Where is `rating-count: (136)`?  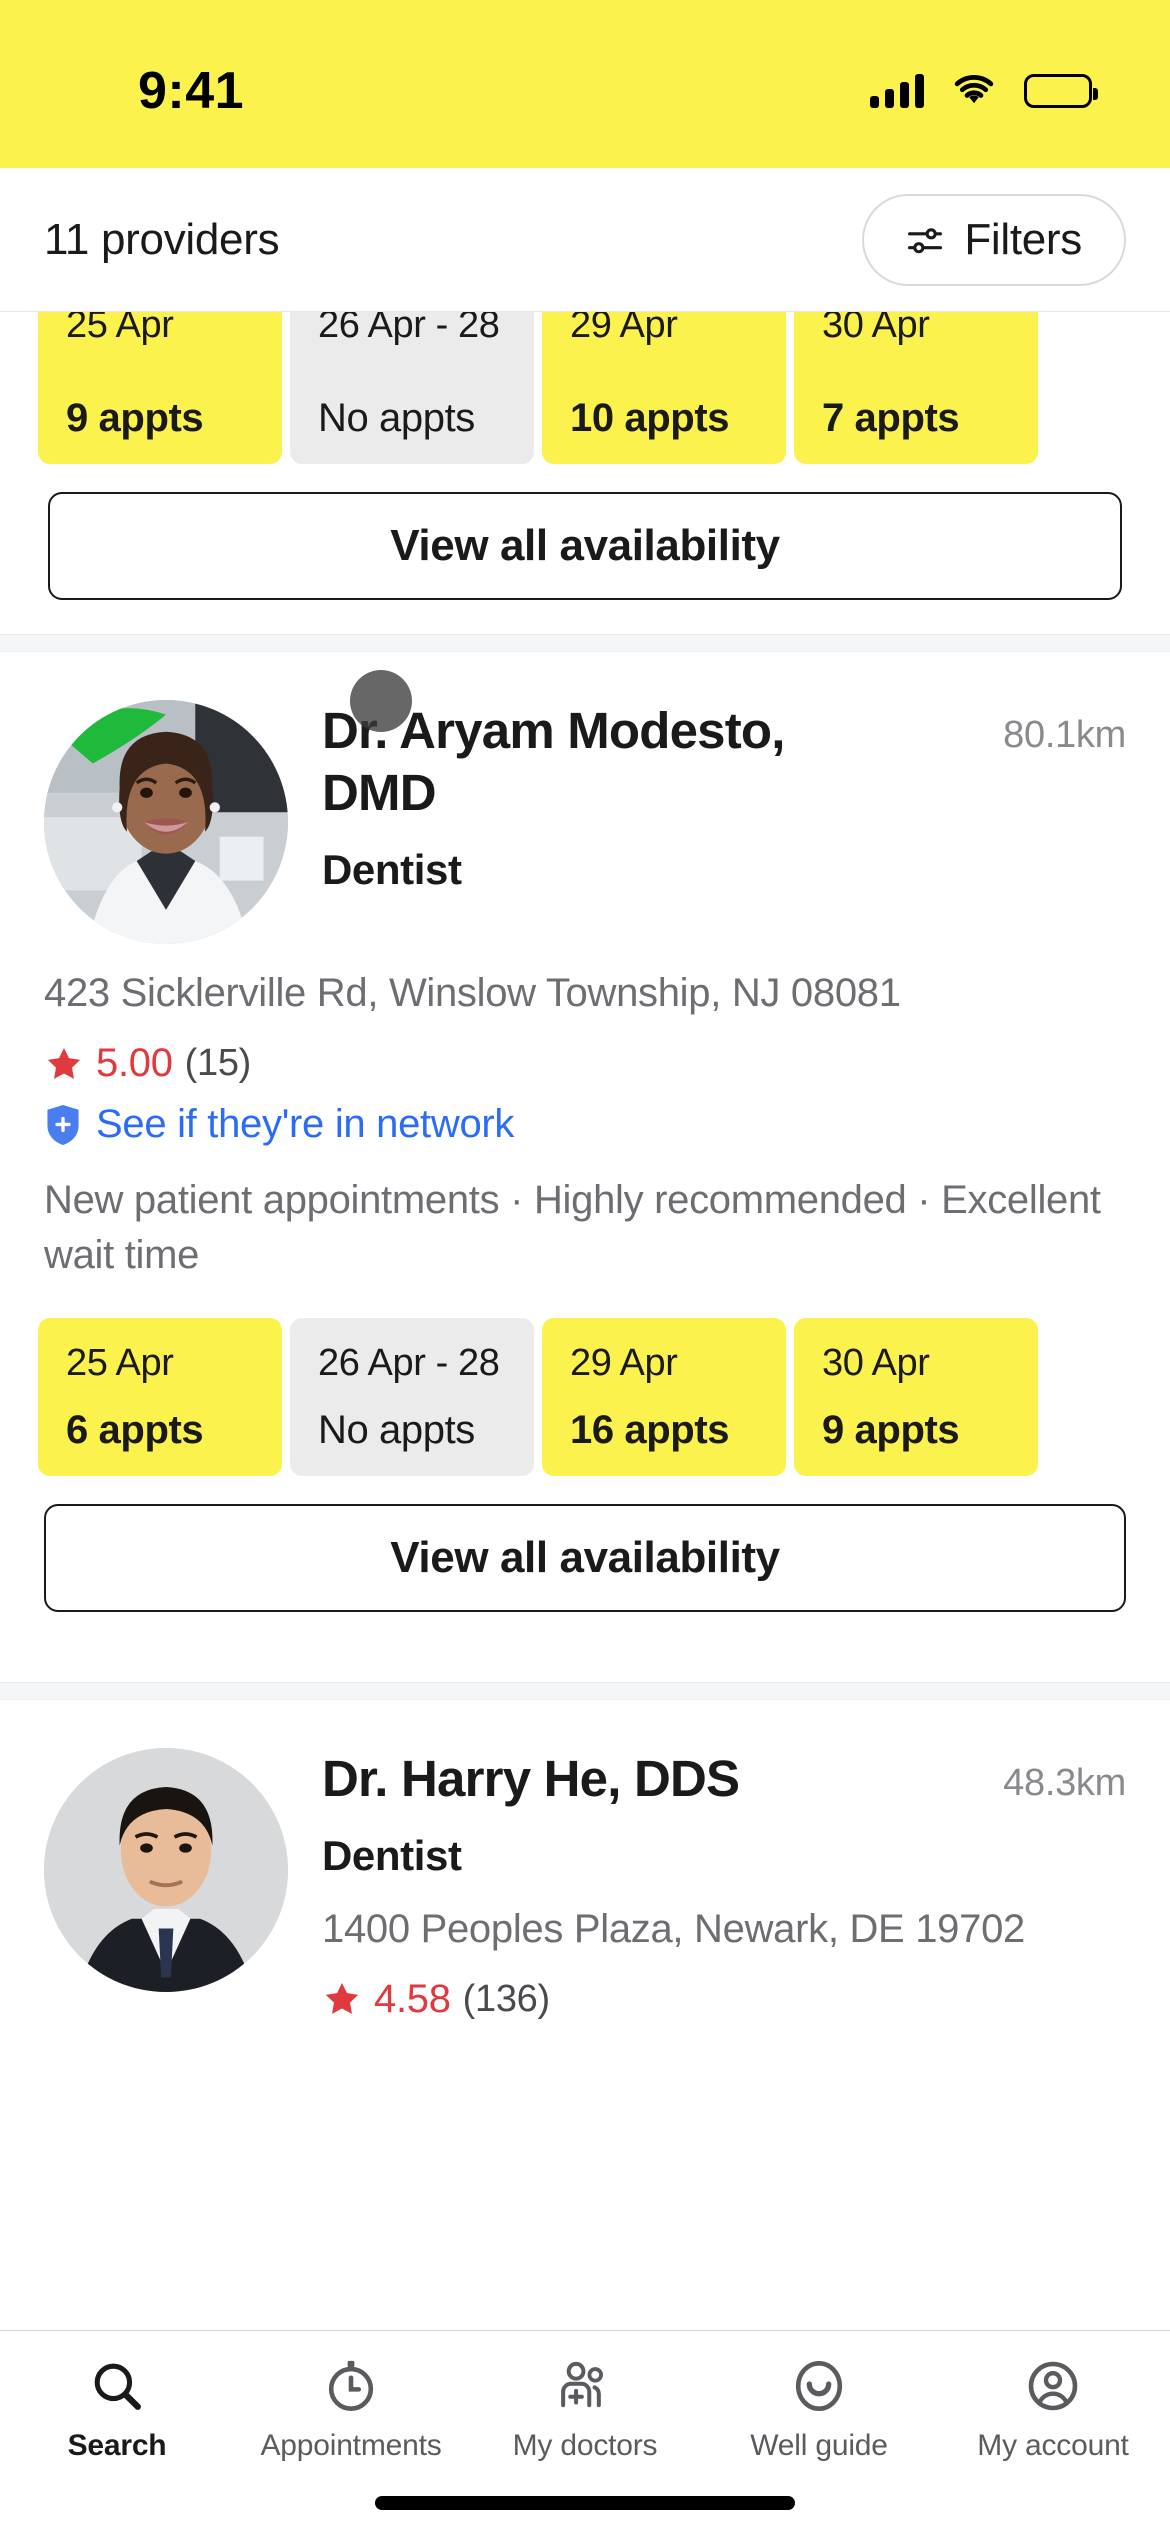 rating-count: (136) is located at coordinates (506, 1998).